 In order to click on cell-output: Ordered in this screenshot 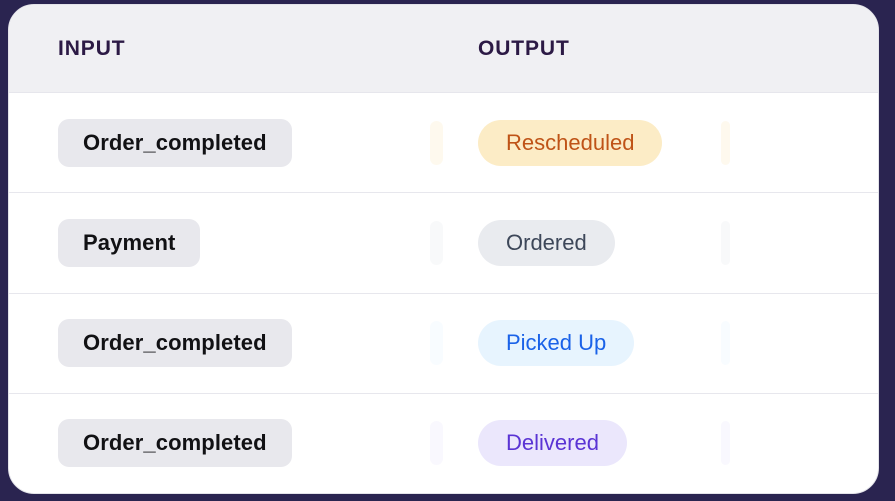, I will do `click(654, 242)`.